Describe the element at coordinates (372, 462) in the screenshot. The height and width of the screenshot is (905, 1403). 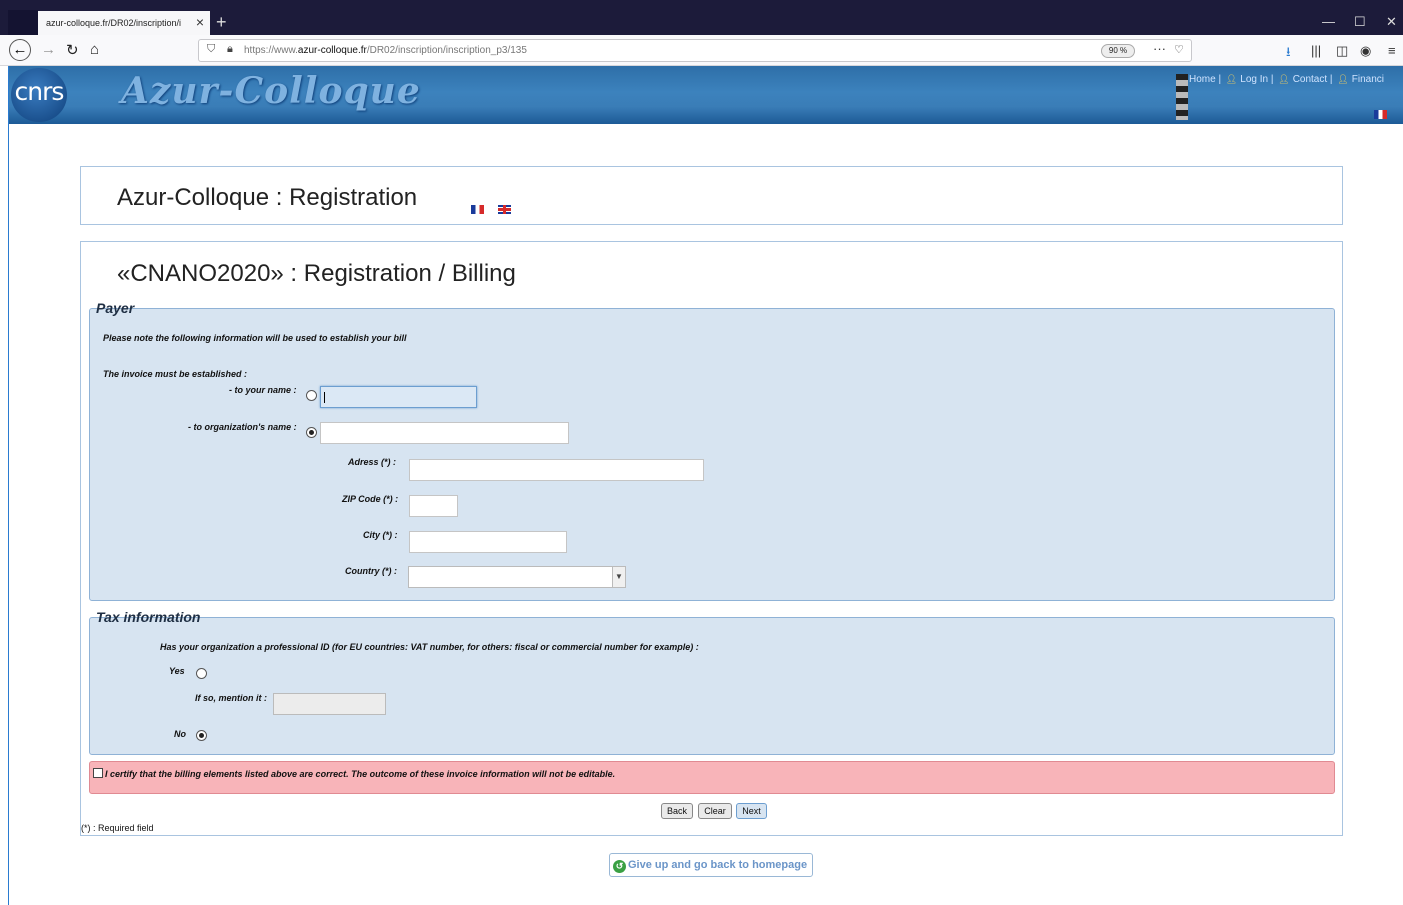
I see `address-label: Adress (*) :` at that location.